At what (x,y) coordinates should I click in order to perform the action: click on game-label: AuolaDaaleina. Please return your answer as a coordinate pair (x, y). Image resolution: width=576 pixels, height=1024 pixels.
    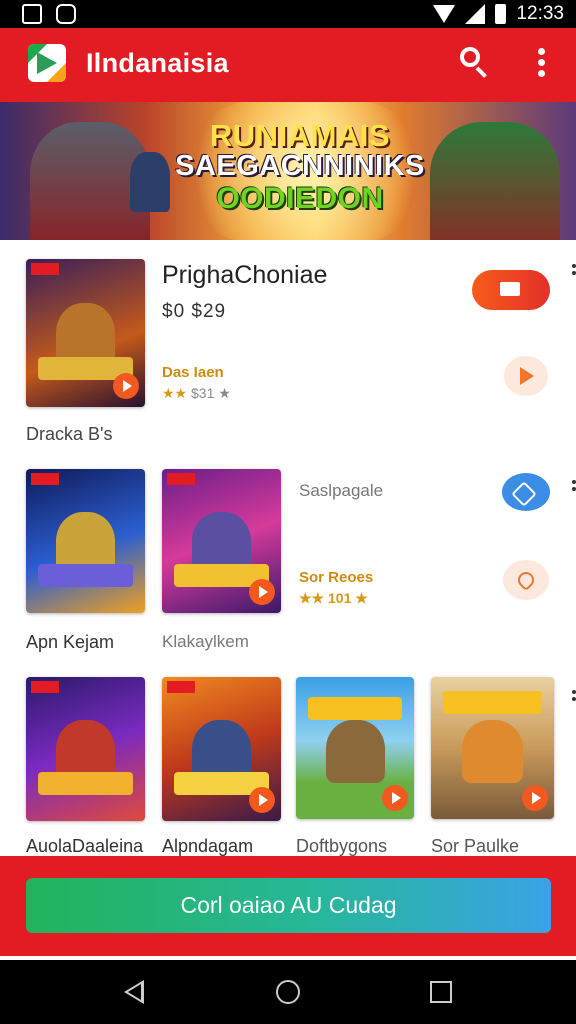
    Looking at the image, I should click on (84, 846).